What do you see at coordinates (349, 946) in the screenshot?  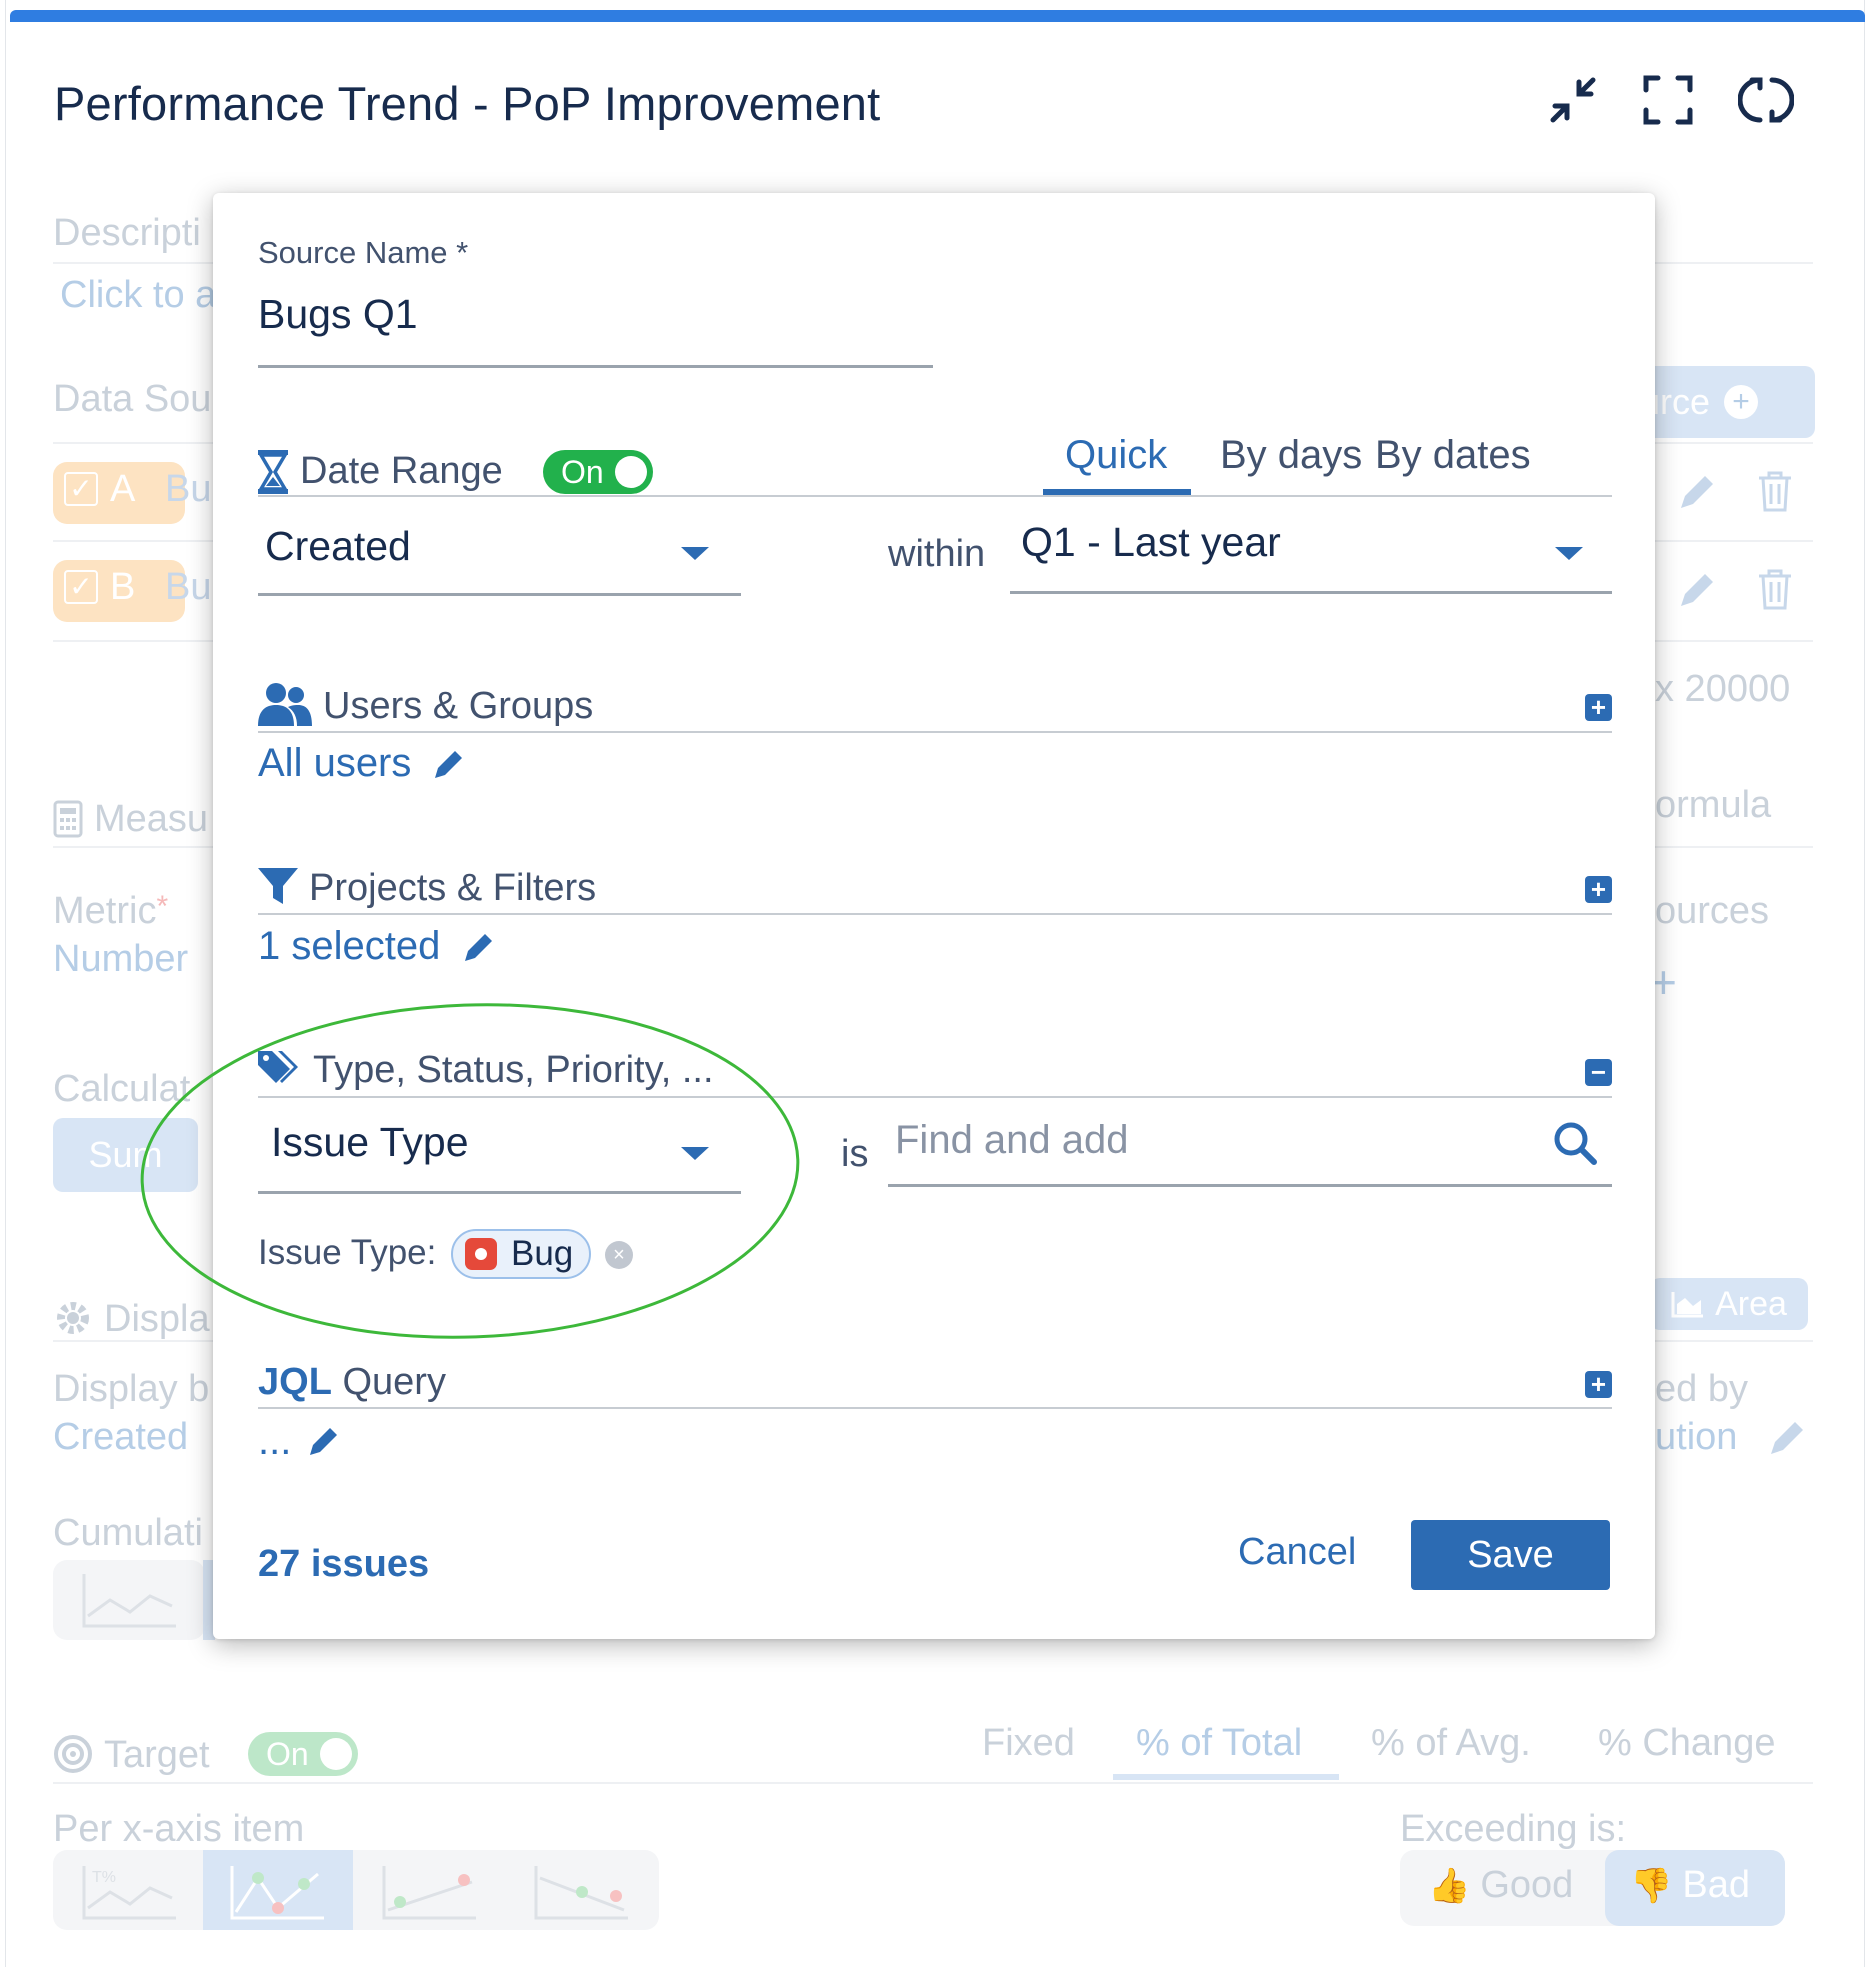 I see `projects-filters-value: 1 selected` at bounding box center [349, 946].